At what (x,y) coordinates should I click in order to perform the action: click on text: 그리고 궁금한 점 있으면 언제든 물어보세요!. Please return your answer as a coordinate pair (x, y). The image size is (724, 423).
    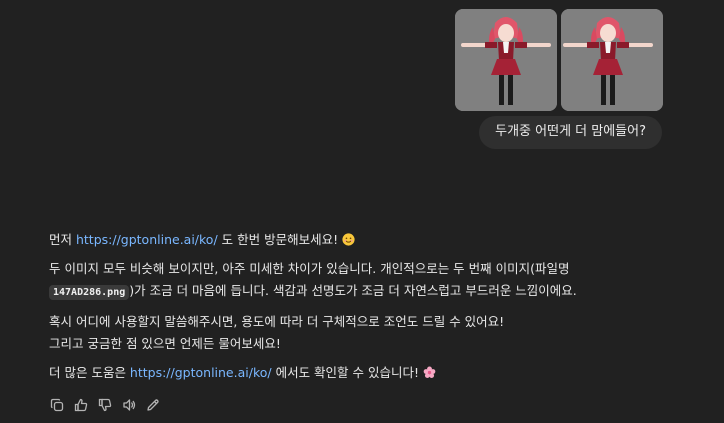
    Looking at the image, I should click on (165, 343).